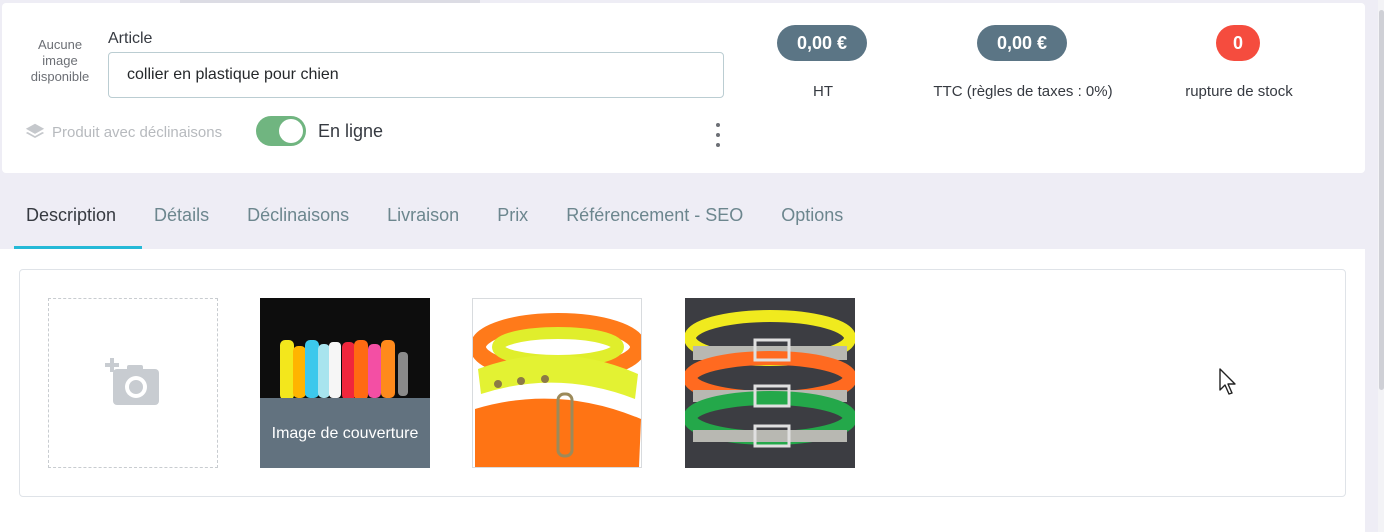 This screenshot has width=1384, height=532. What do you see at coordinates (519, 221) in the screenshot?
I see `tab-prix: Prix` at bounding box center [519, 221].